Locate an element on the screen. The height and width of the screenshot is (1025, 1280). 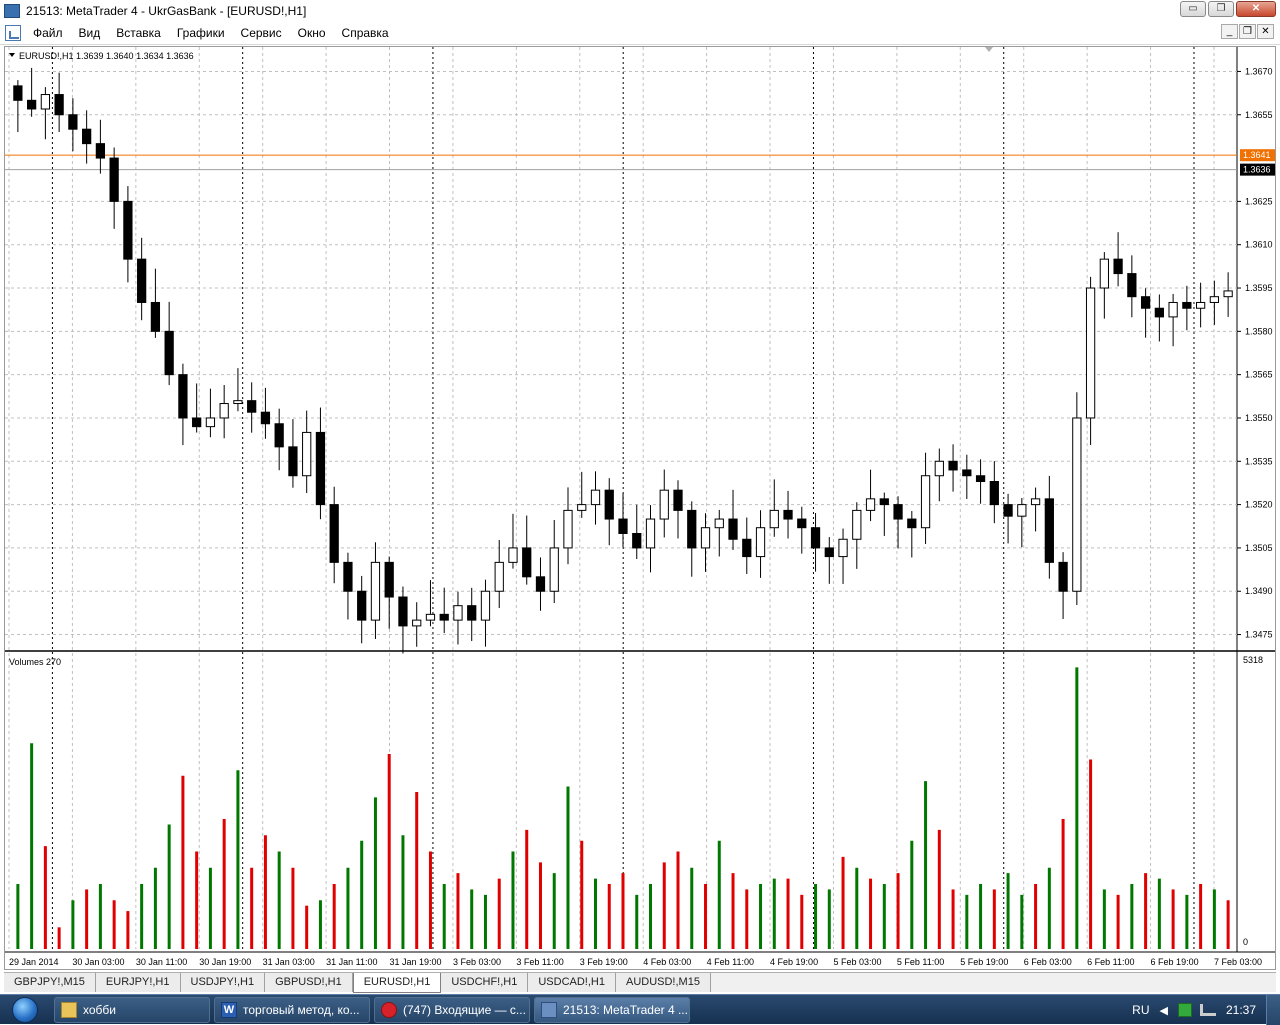
time-tick-label: 4 Feb 19:00 is located at coordinates (794, 962).